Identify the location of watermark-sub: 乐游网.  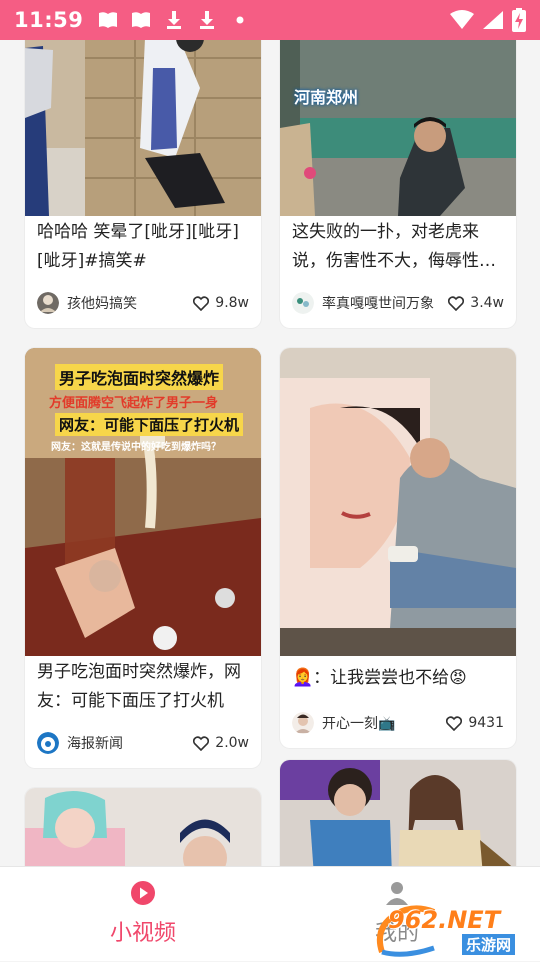
(489, 944).